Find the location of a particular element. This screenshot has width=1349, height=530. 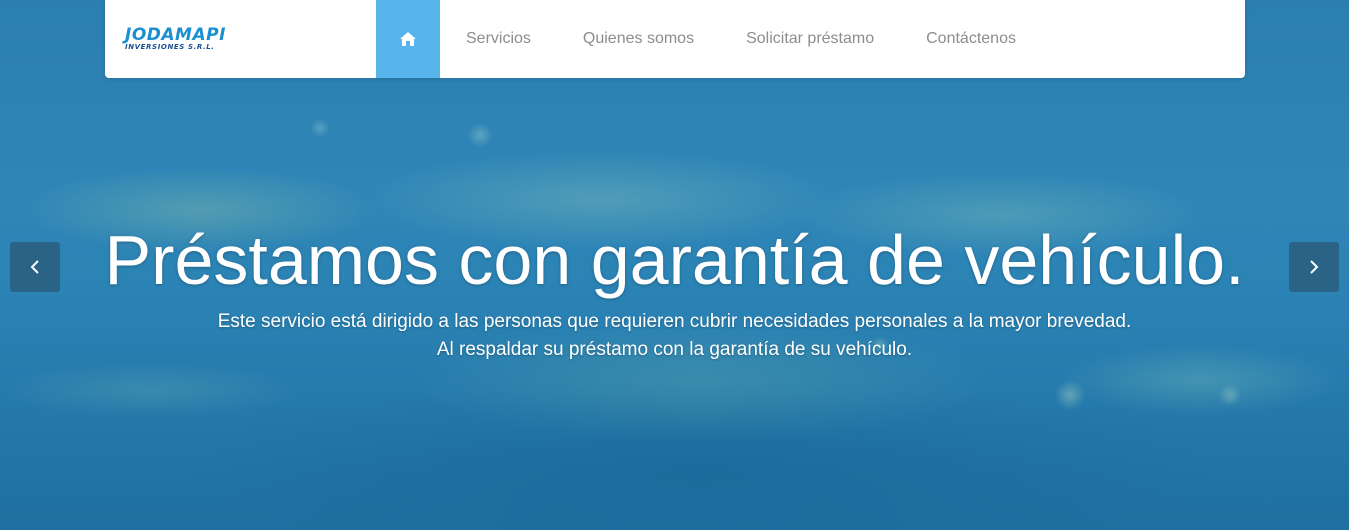

nav-item-quienes-somos: Quienes somos is located at coordinates (638, 39).